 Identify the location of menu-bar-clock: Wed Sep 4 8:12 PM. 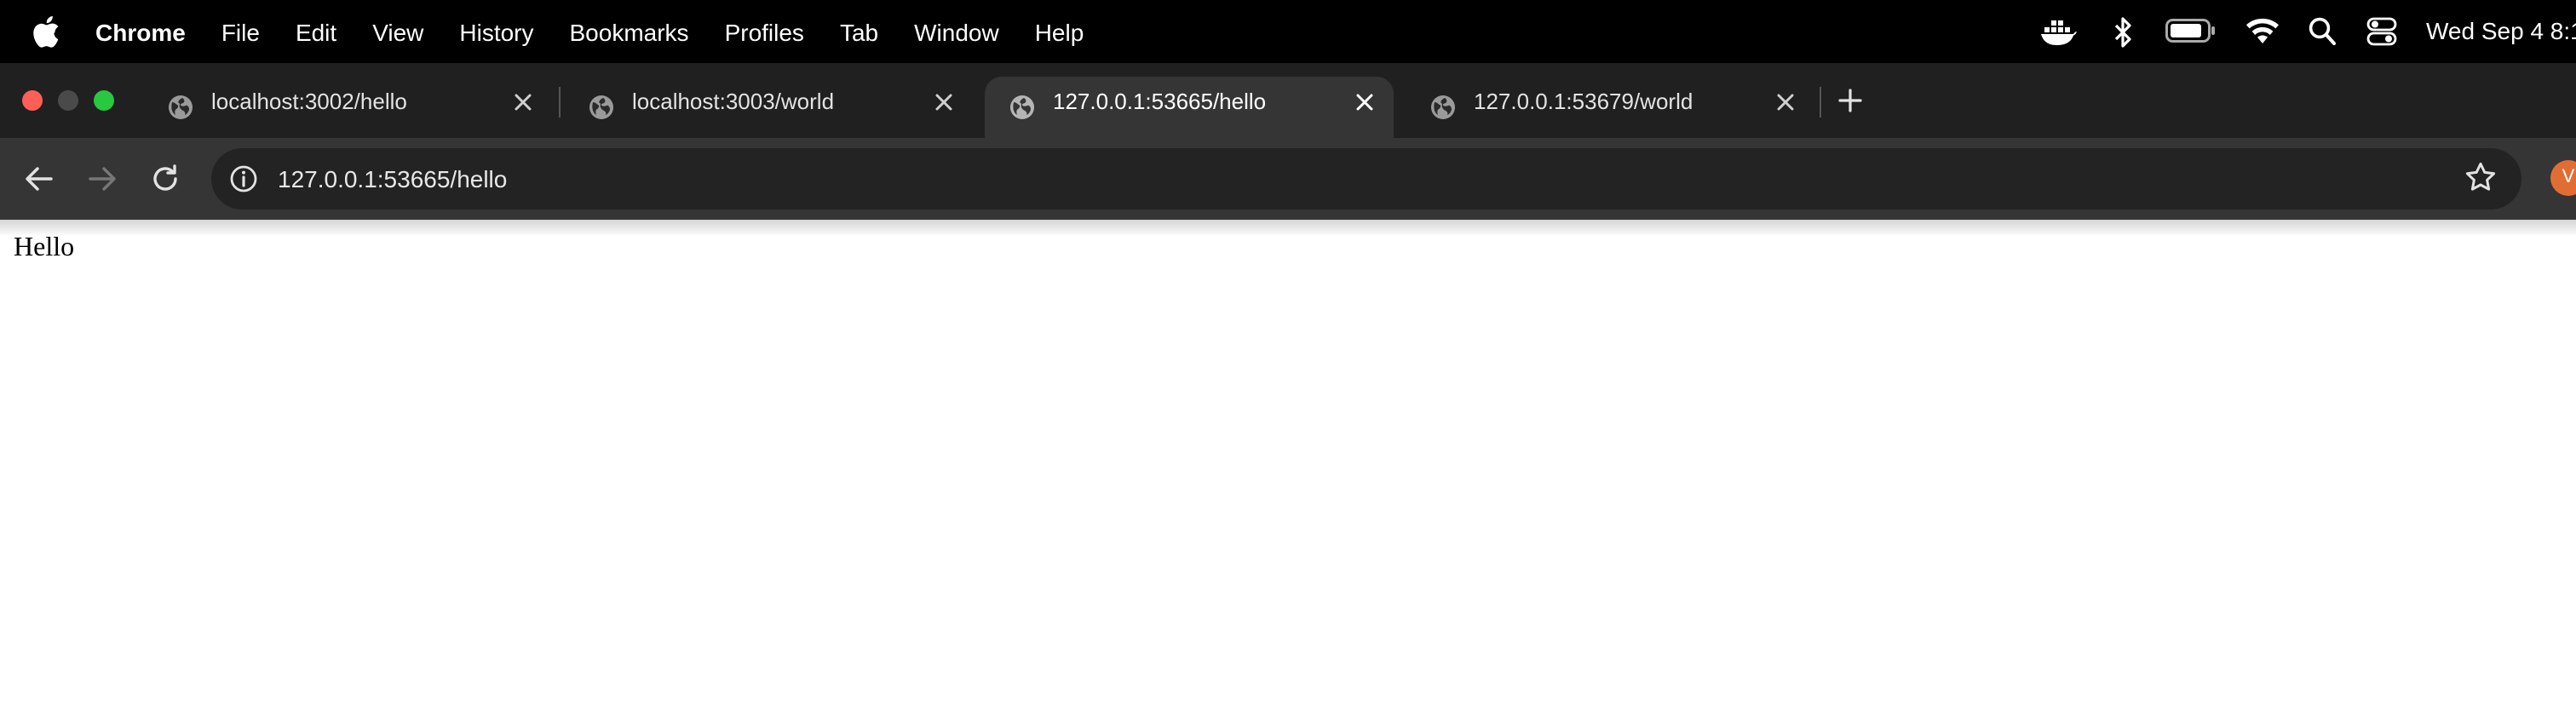
(2501, 31).